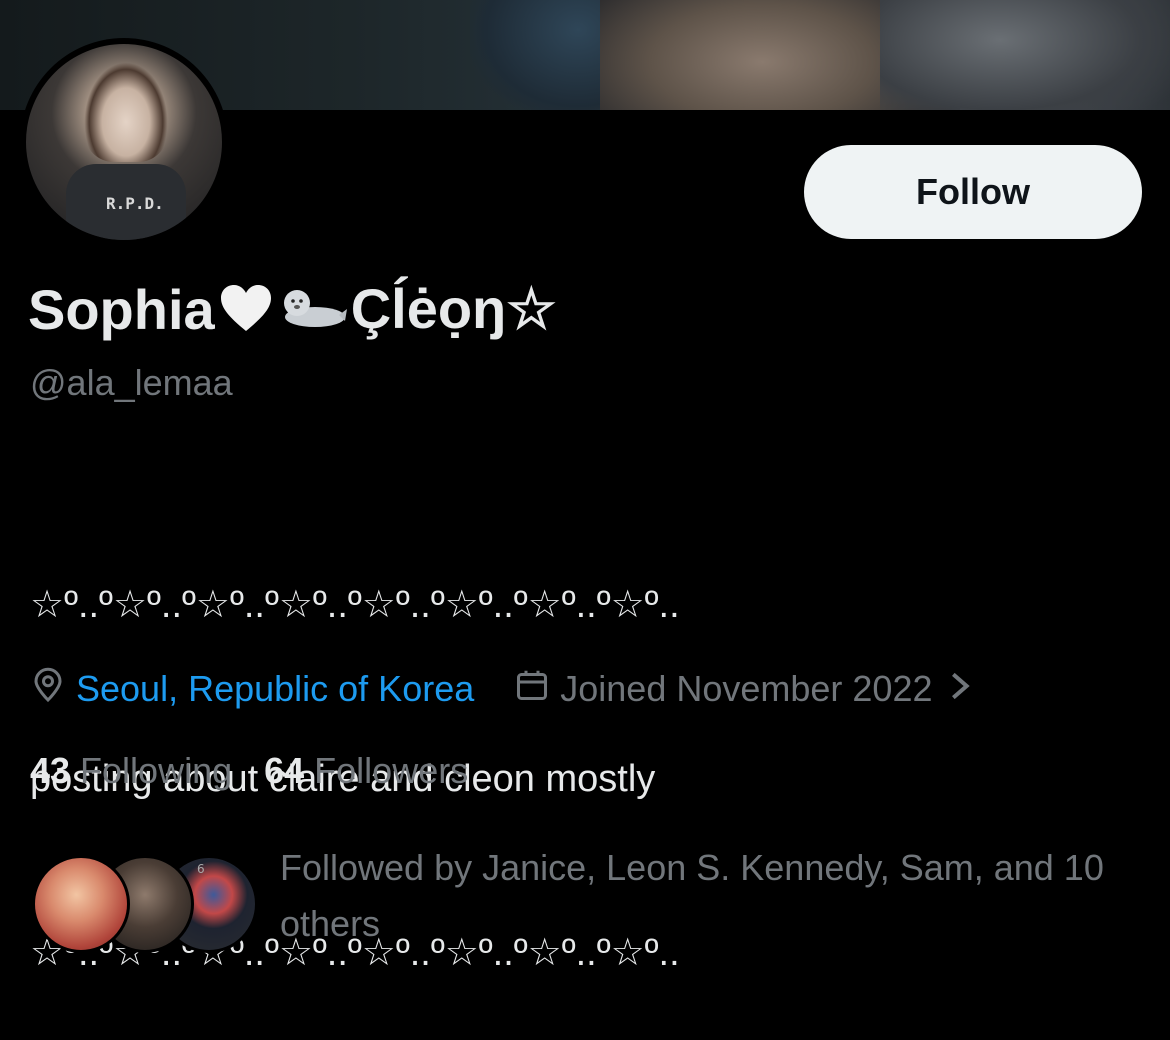 The image size is (1170, 1040). What do you see at coordinates (284, 770) in the screenshot?
I see `followers-count: 64` at bounding box center [284, 770].